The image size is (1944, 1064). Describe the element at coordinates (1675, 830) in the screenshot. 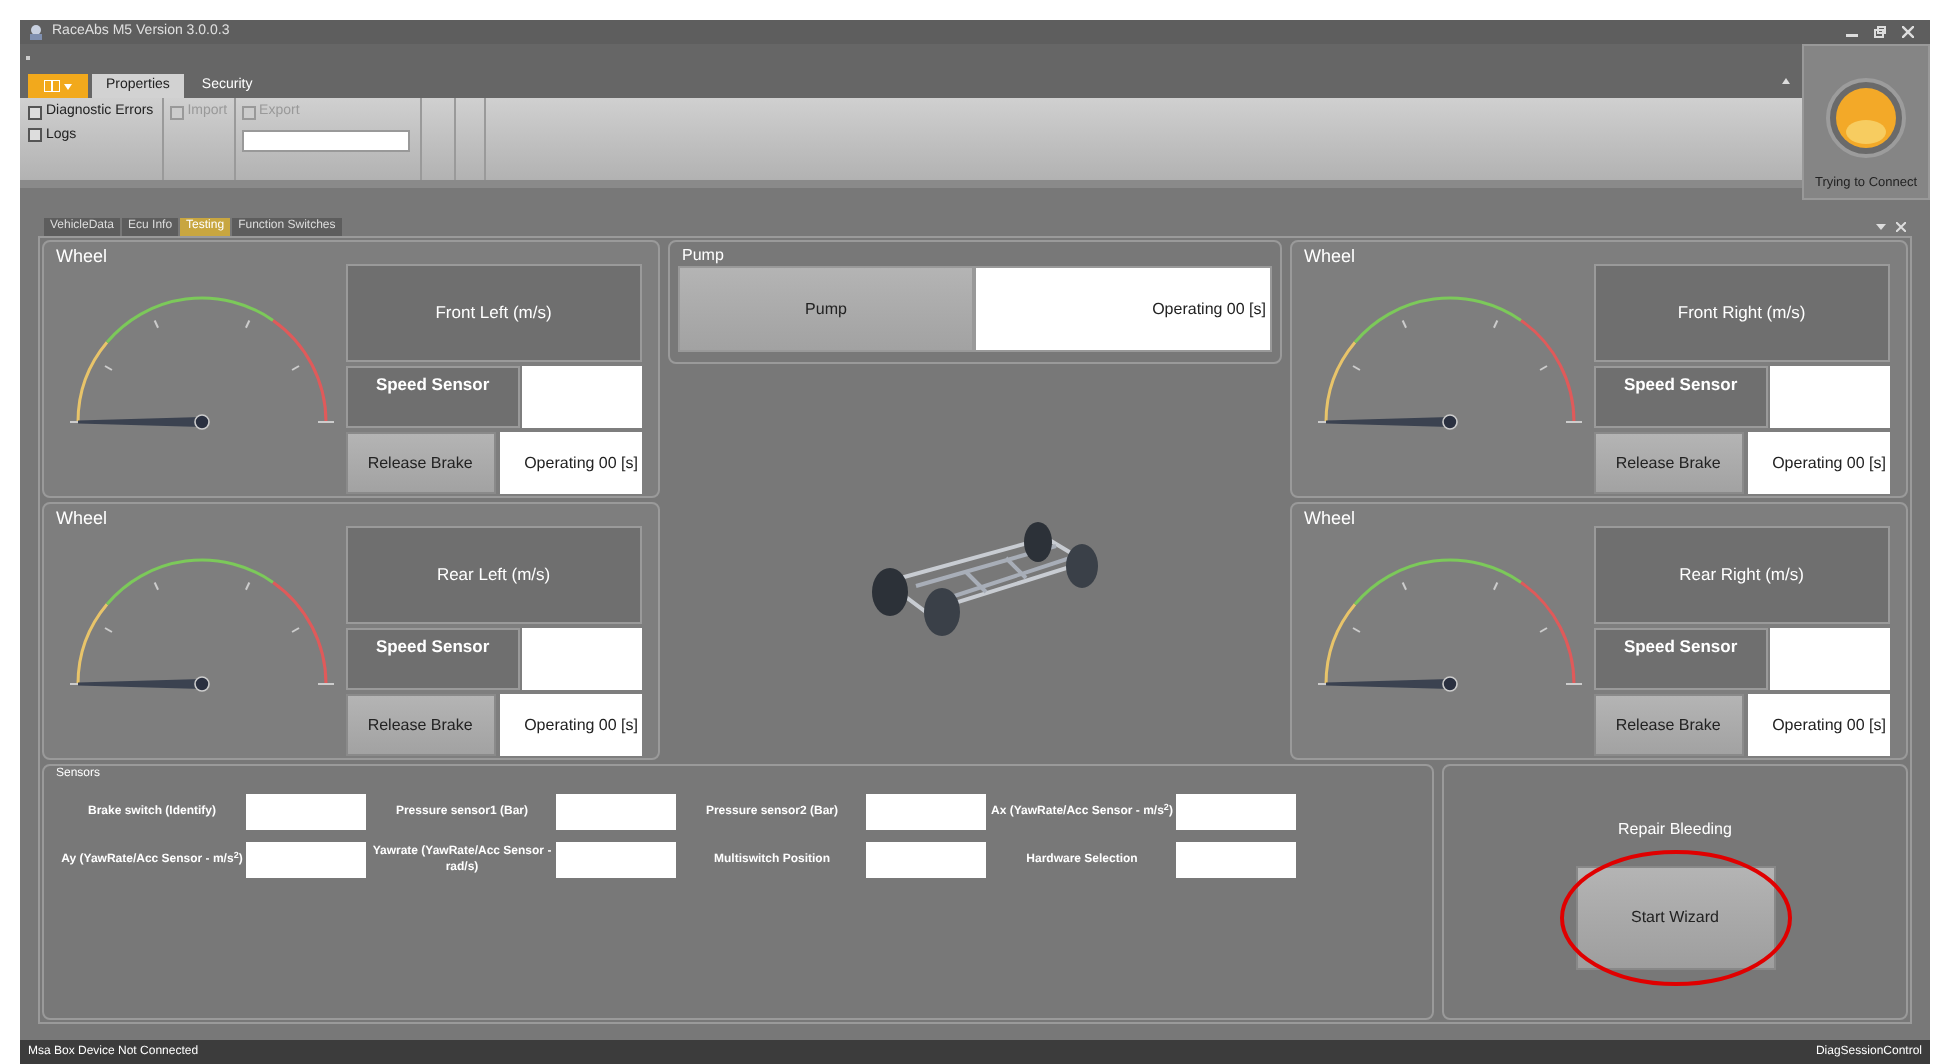

I see `repair-bleeding-title: Repair Bleeding` at that location.